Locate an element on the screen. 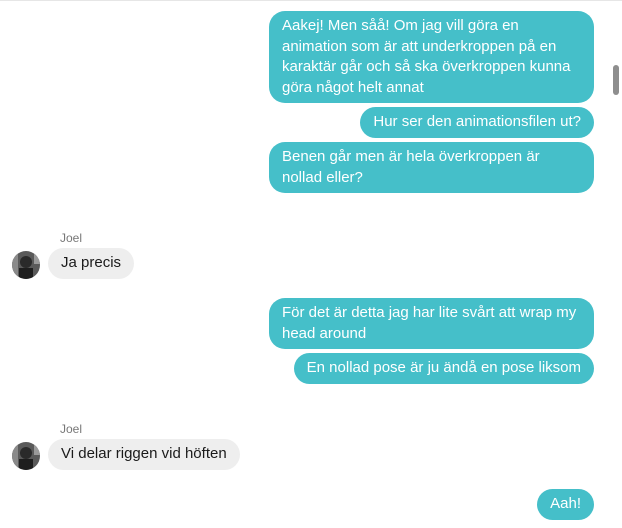  scrollbar-thumb is located at coordinates (616, 80).